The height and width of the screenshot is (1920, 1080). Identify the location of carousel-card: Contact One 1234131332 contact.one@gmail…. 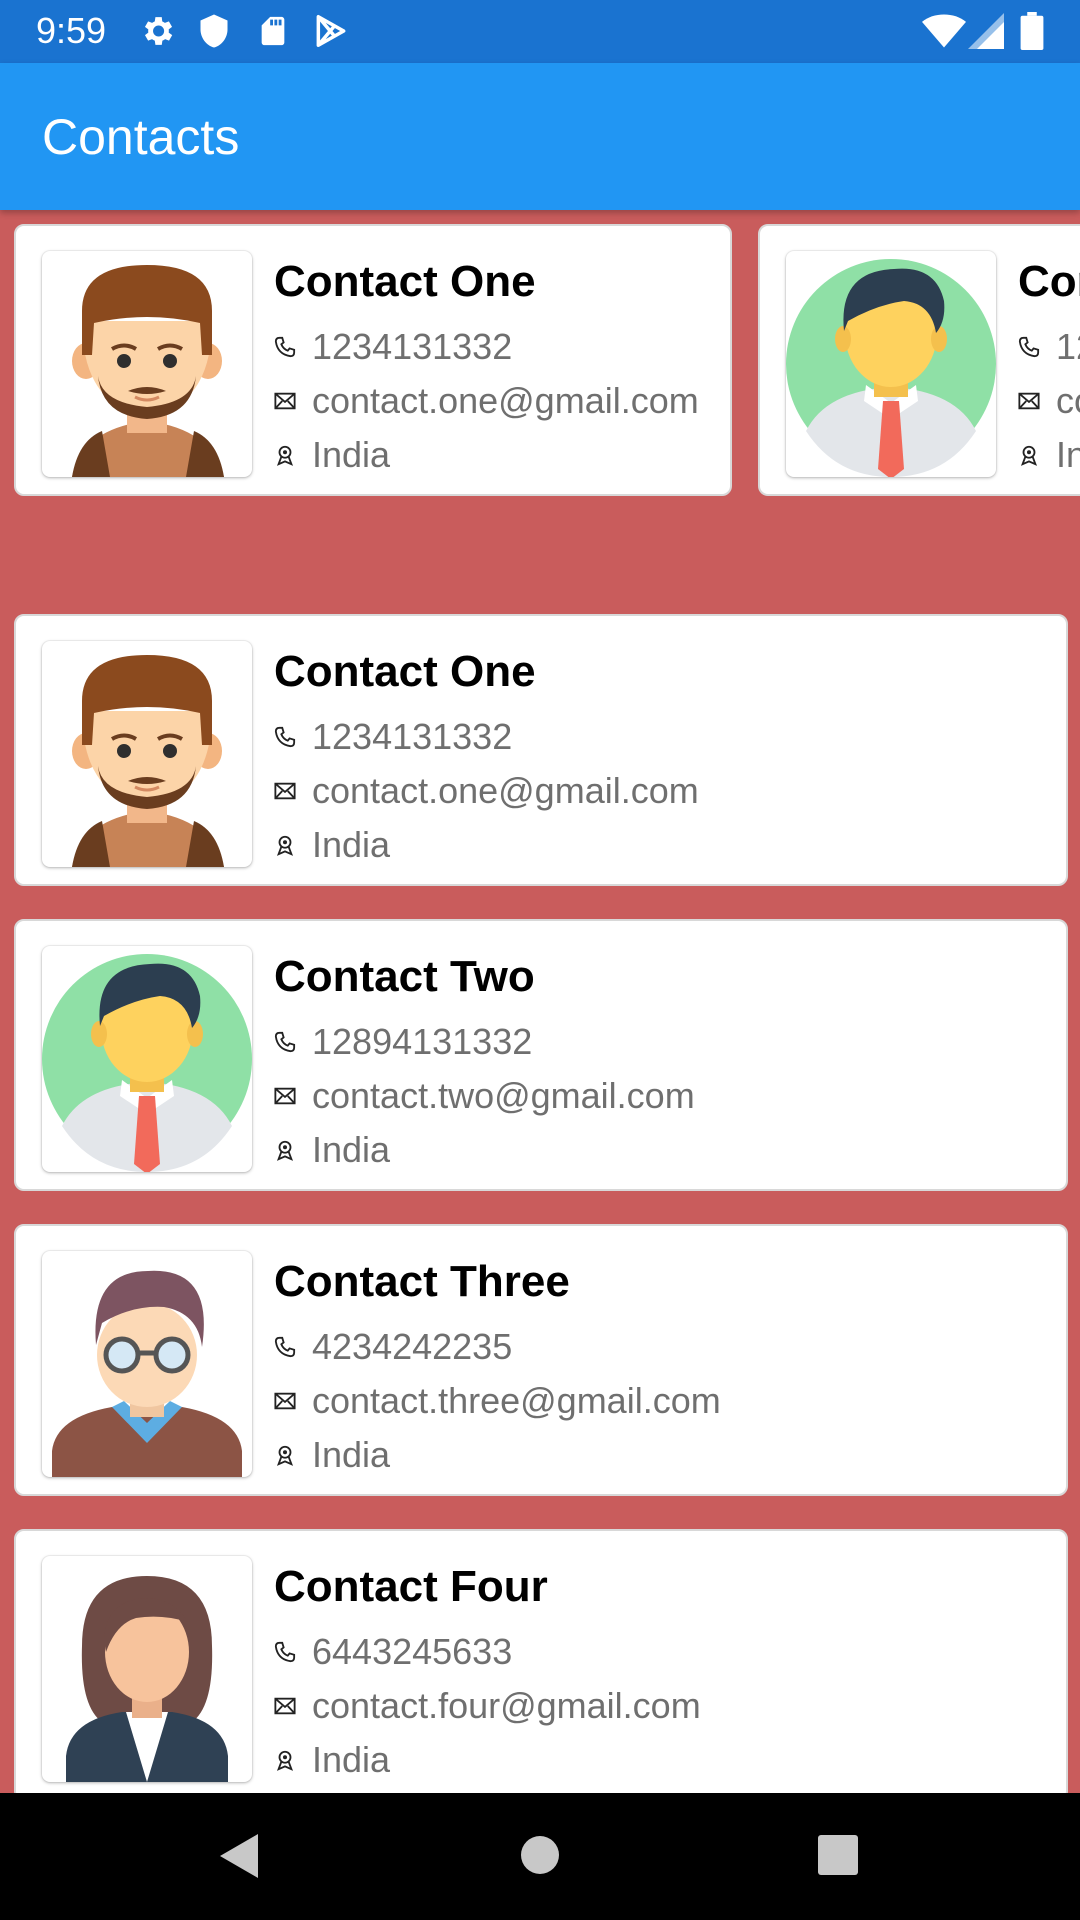
(373, 360).